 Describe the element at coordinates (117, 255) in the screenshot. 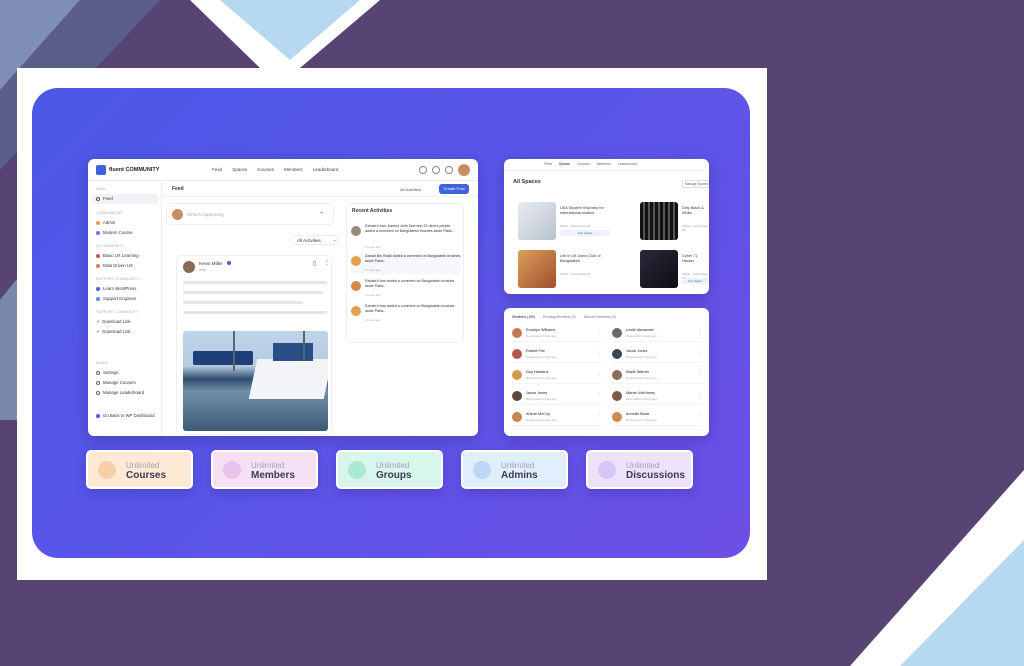

I see `sidebar-item-basic-ux: Basic UX Learning` at that location.